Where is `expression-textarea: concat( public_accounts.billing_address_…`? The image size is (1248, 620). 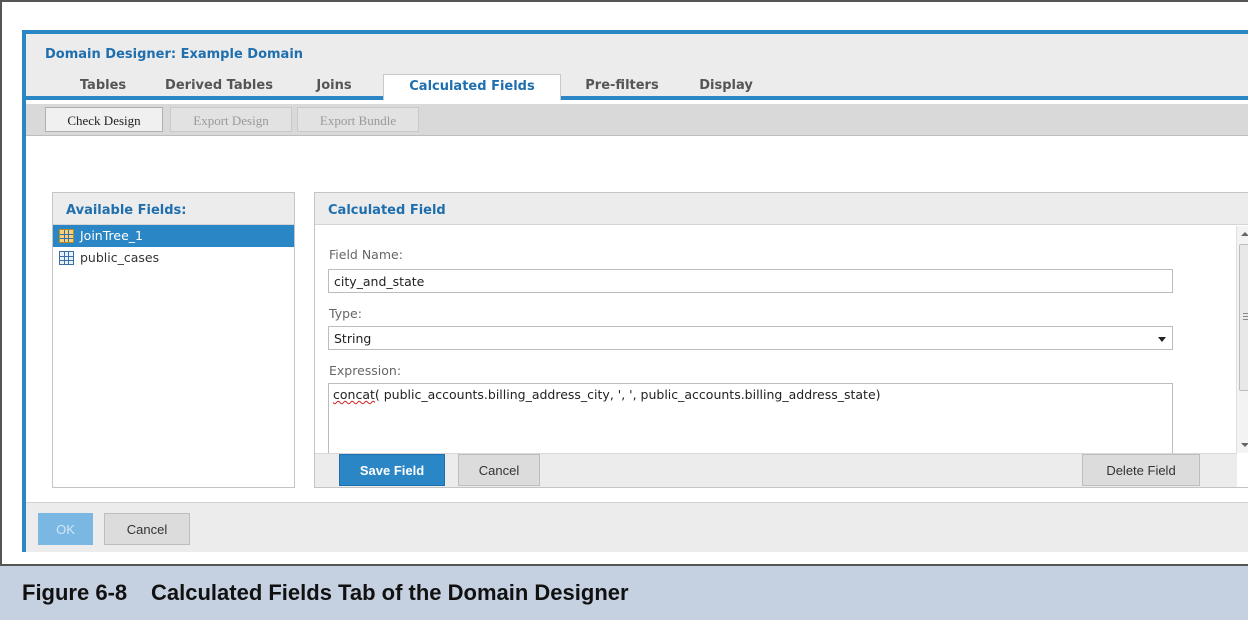
expression-textarea: concat( public_accounts.billing_address_… is located at coordinates (750, 418).